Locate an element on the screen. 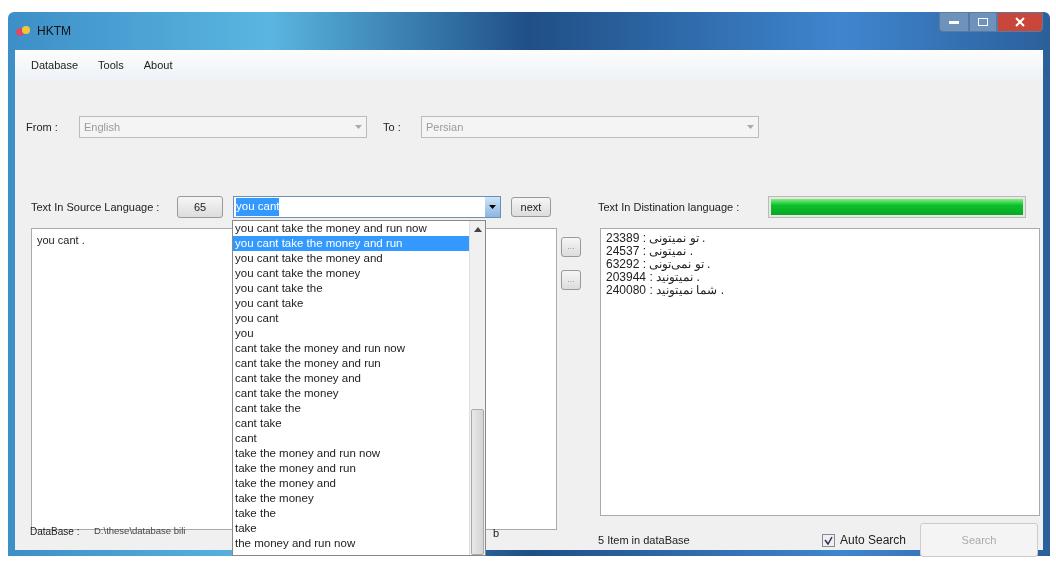 The height and width of the screenshot is (561, 1056). result-line: 23389 : تو نمیتونی . is located at coordinates (656, 238).